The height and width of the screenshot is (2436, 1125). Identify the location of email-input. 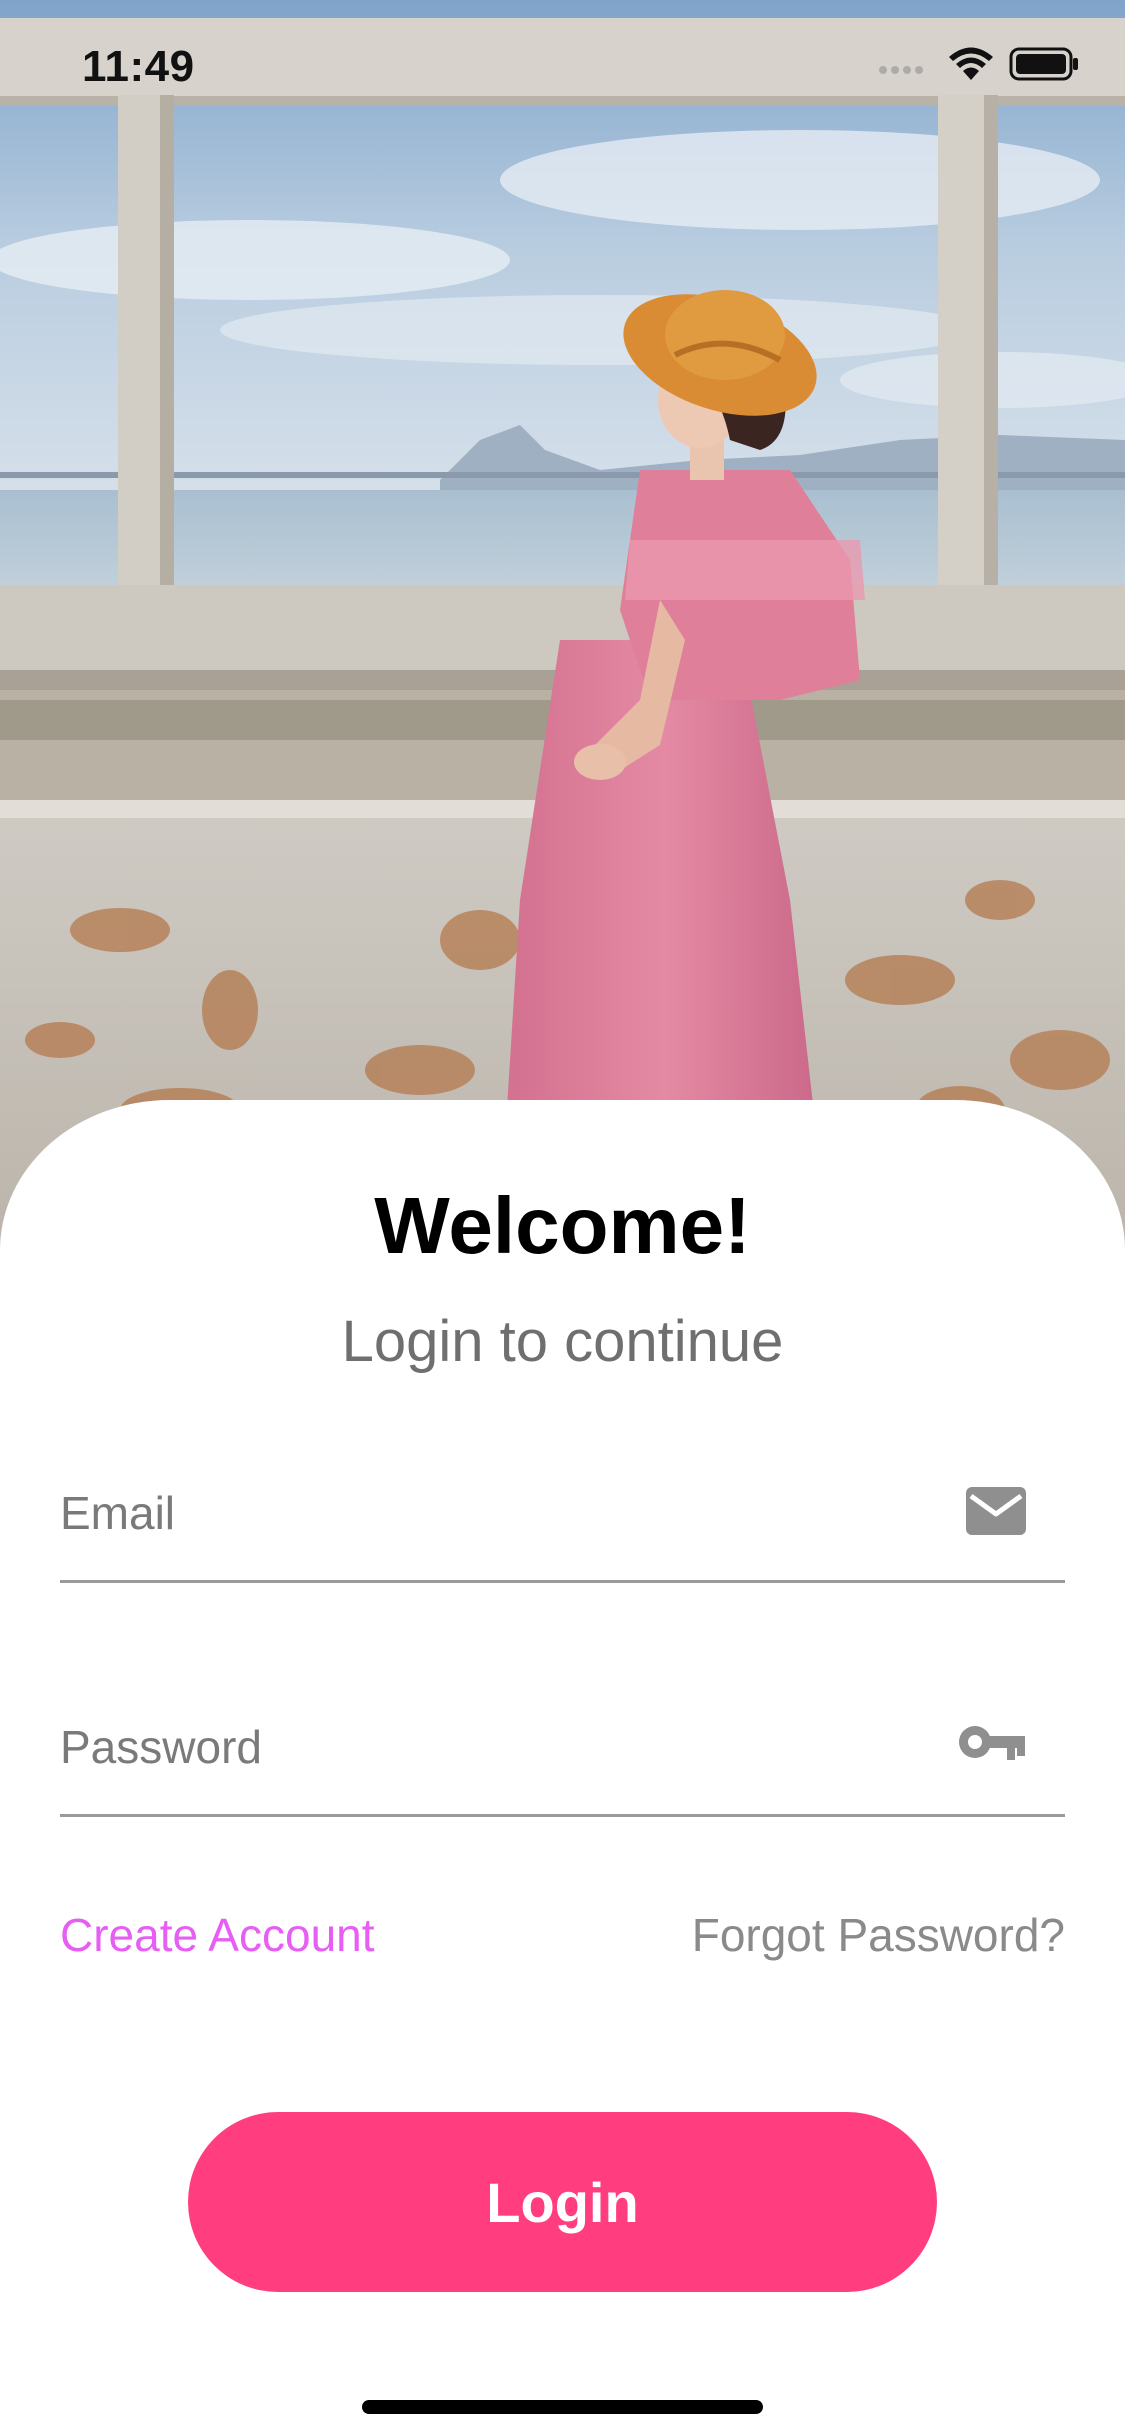
(500, 1513).